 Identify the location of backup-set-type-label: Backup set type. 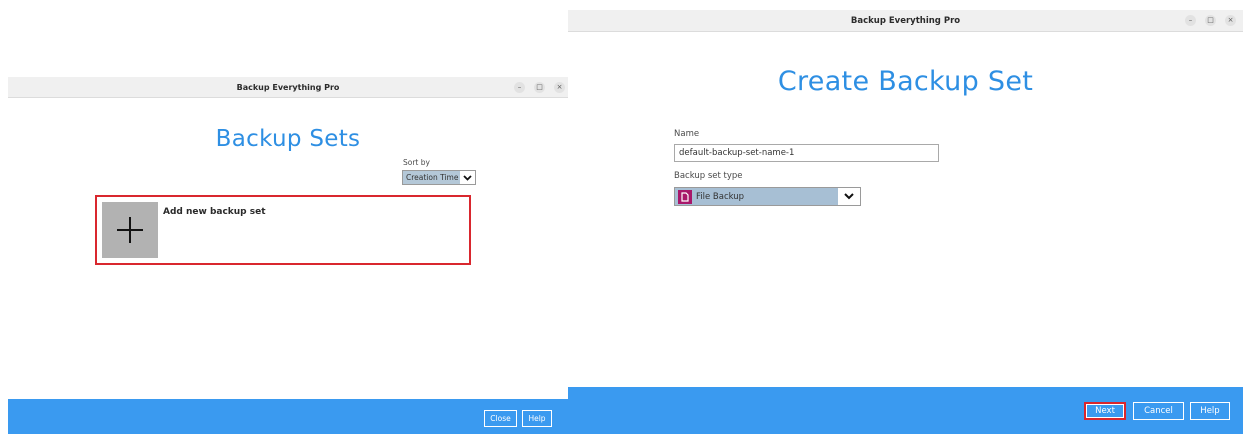
(708, 176).